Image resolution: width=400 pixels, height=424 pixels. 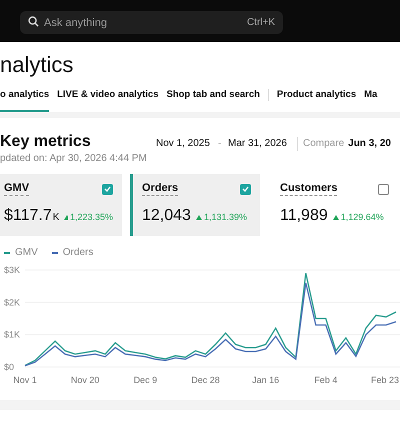 I want to click on end-date: Mar 31, 2026, so click(x=260, y=143).